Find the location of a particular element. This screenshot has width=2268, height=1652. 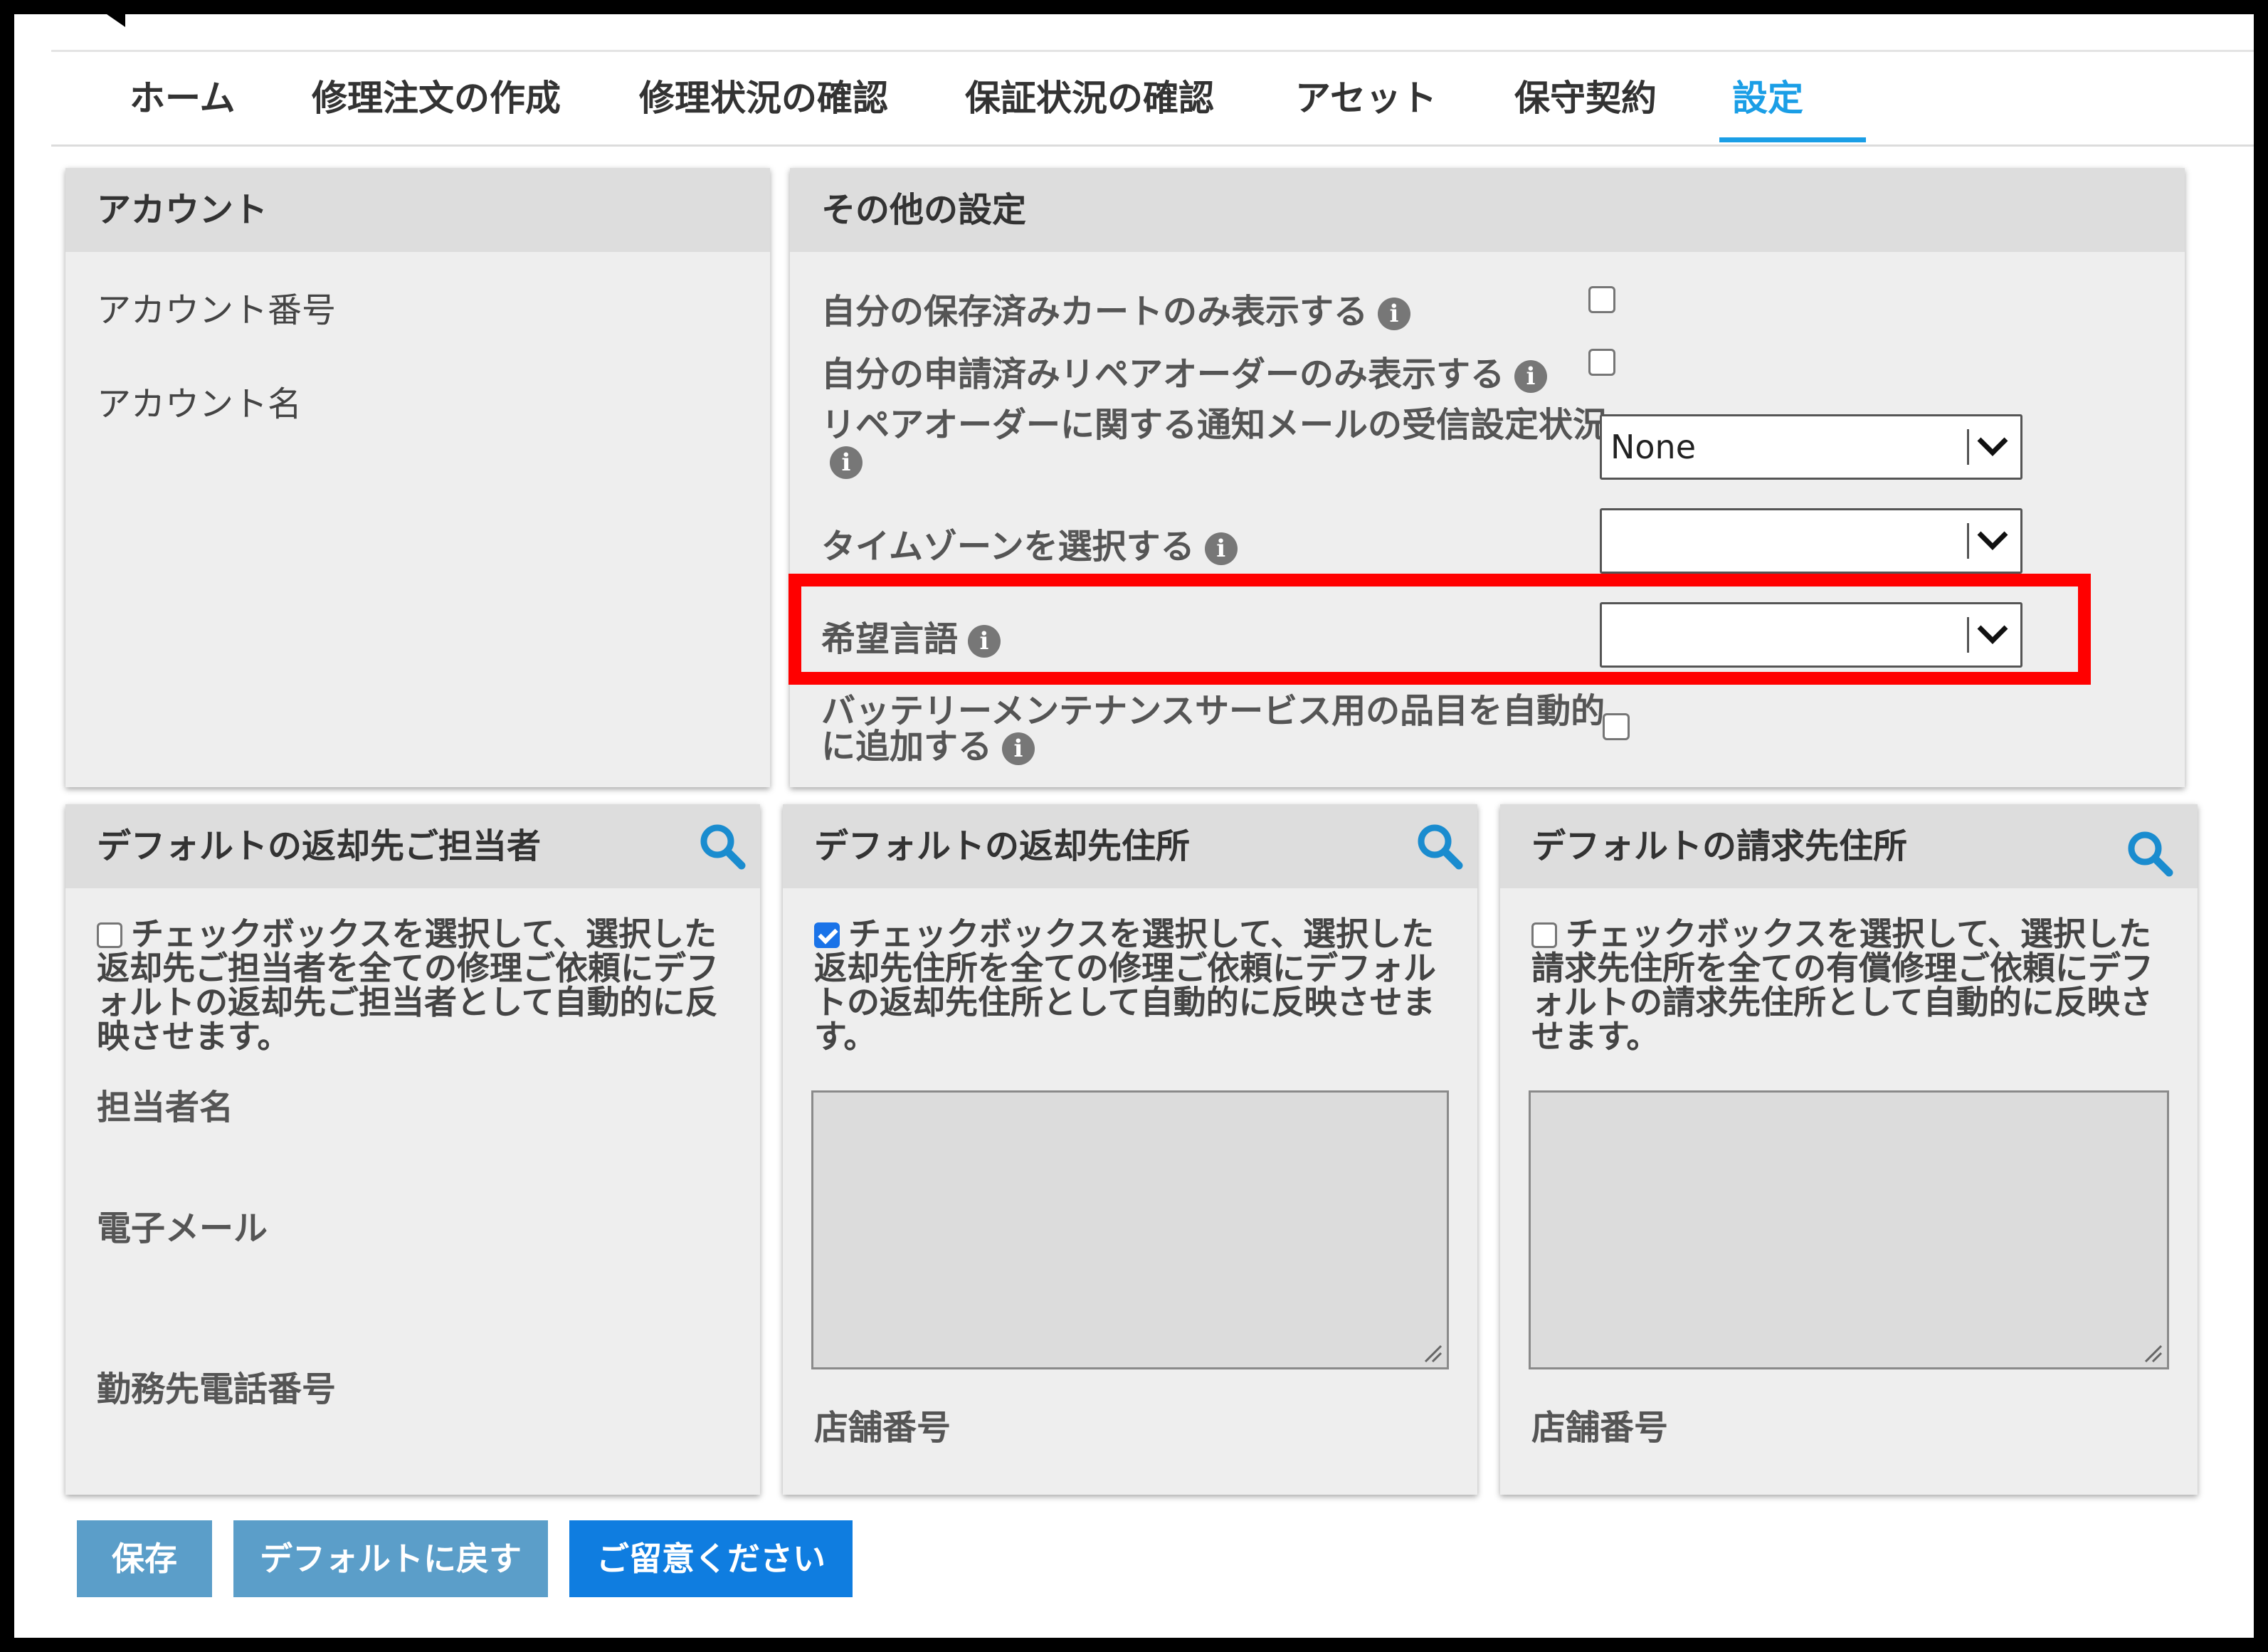

show-saved-carts-label: 自分の保存済みカートのみ表示する is located at coordinates (1094, 312).